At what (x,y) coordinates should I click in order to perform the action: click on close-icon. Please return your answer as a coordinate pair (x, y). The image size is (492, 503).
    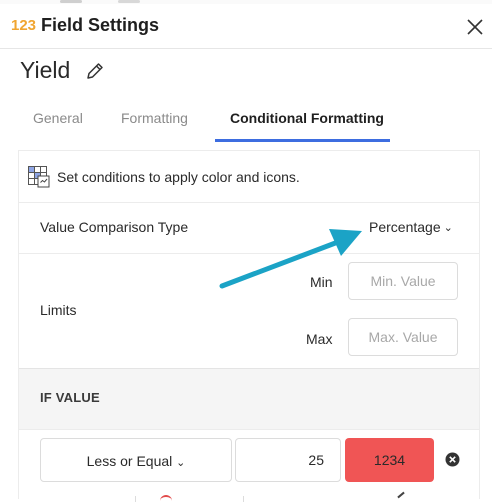
    Looking at the image, I should click on (475, 27).